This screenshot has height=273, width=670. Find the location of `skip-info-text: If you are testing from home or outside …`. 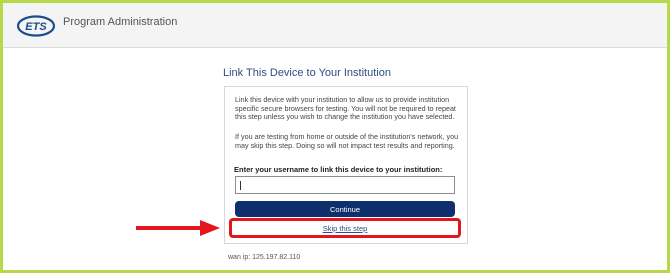

skip-info-text: If you are testing from home or outside … is located at coordinates (347, 141).